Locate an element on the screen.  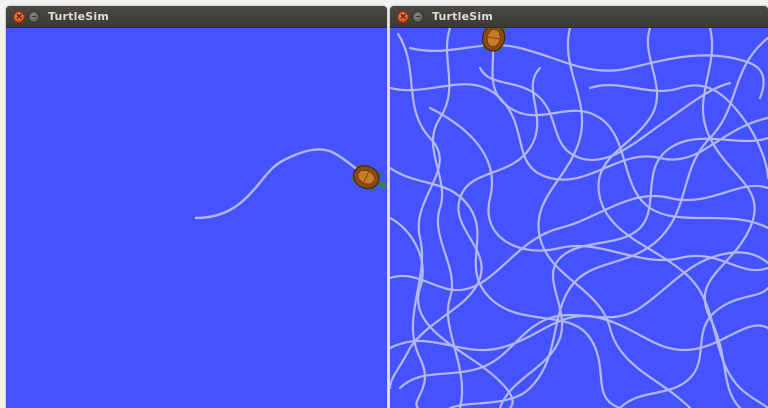
pen-trail is located at coordinates (279, 184).